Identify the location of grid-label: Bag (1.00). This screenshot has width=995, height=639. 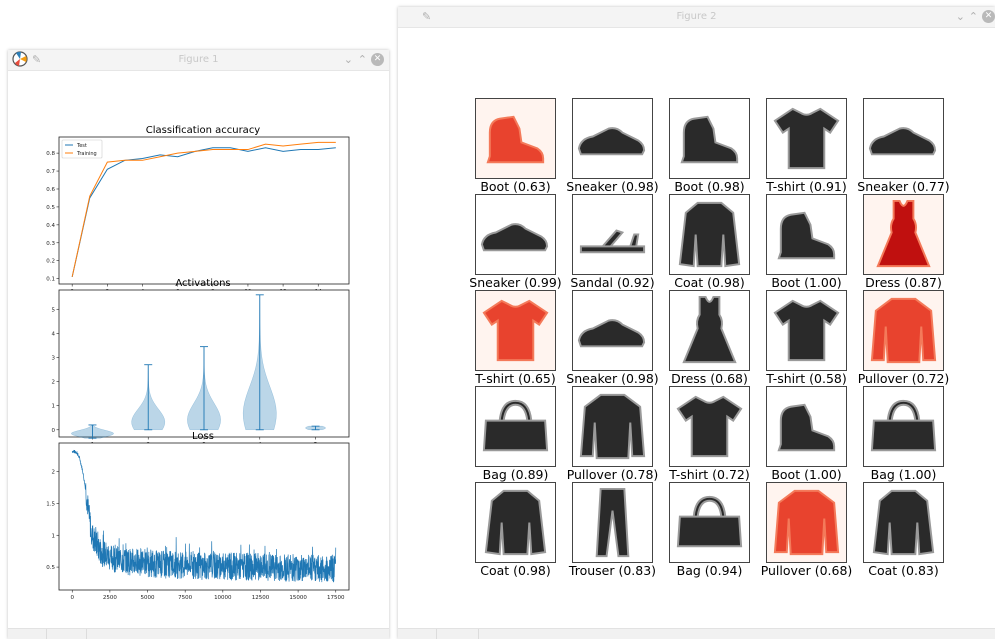
(903, 474).